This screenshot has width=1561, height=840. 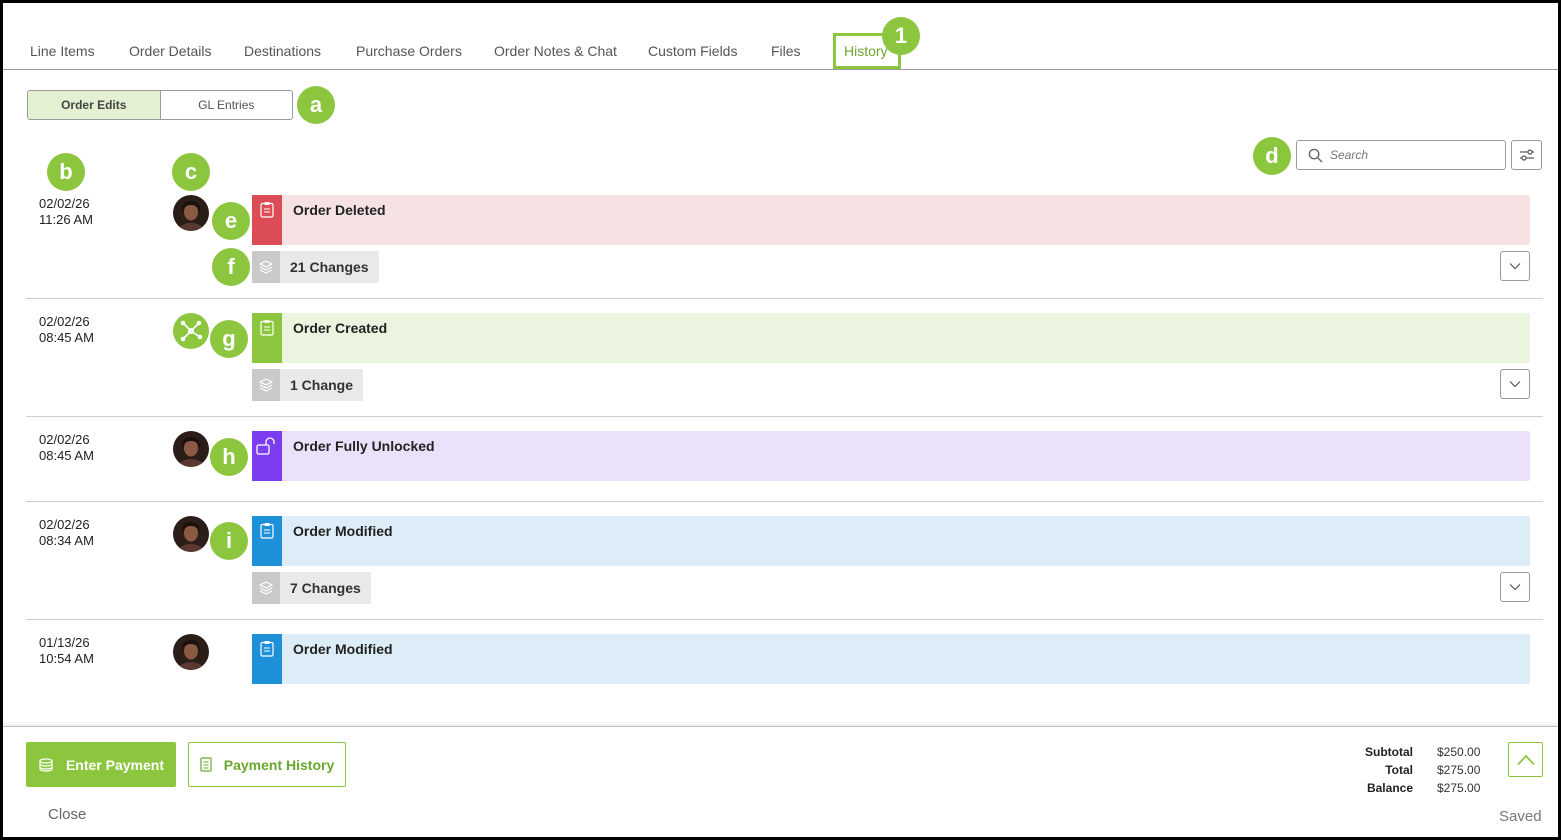 I want to click on tab-line-items: Line Items, so click(x=62, y=51).